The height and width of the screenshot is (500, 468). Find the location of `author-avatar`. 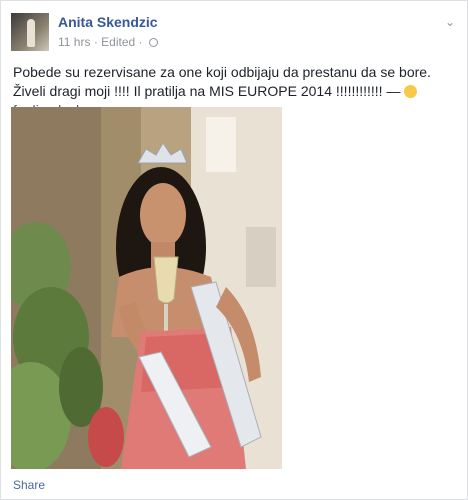

author-avatar is located at coordinates (30, 32).